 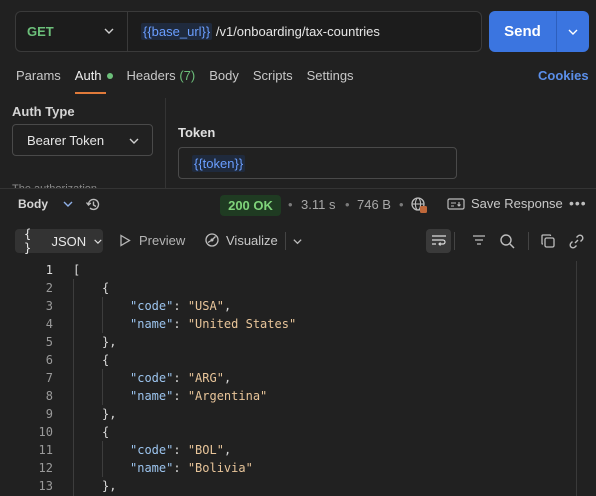 What do you see at coordinates (576, 241) in the screenshot?
I see `link-icon` at bounding box center [576, 241].